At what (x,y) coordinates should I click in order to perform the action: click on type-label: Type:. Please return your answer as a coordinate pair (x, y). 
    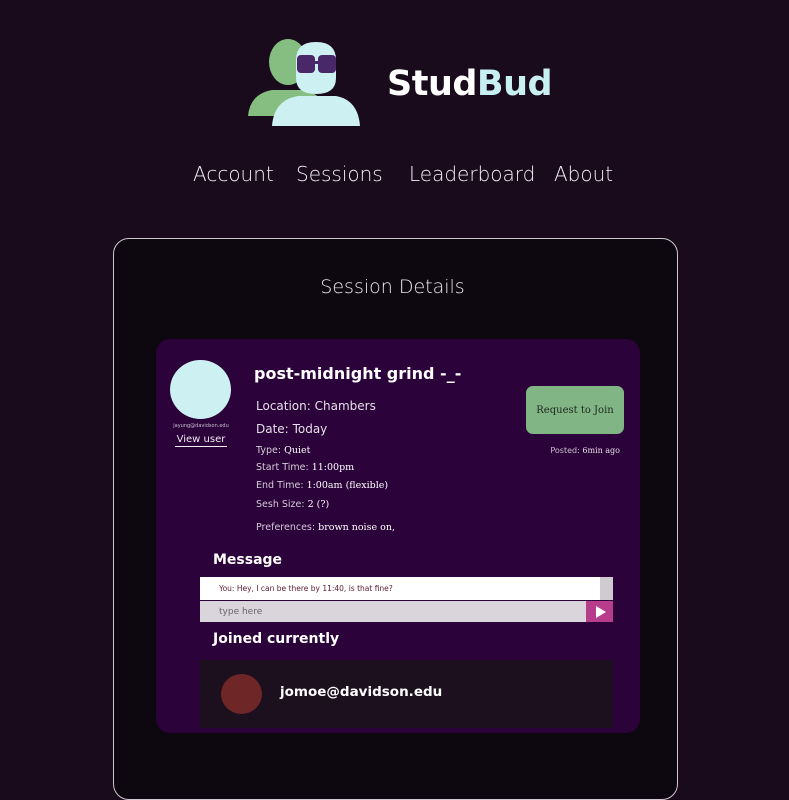
    Looking at the image, I should click on (269, 450).